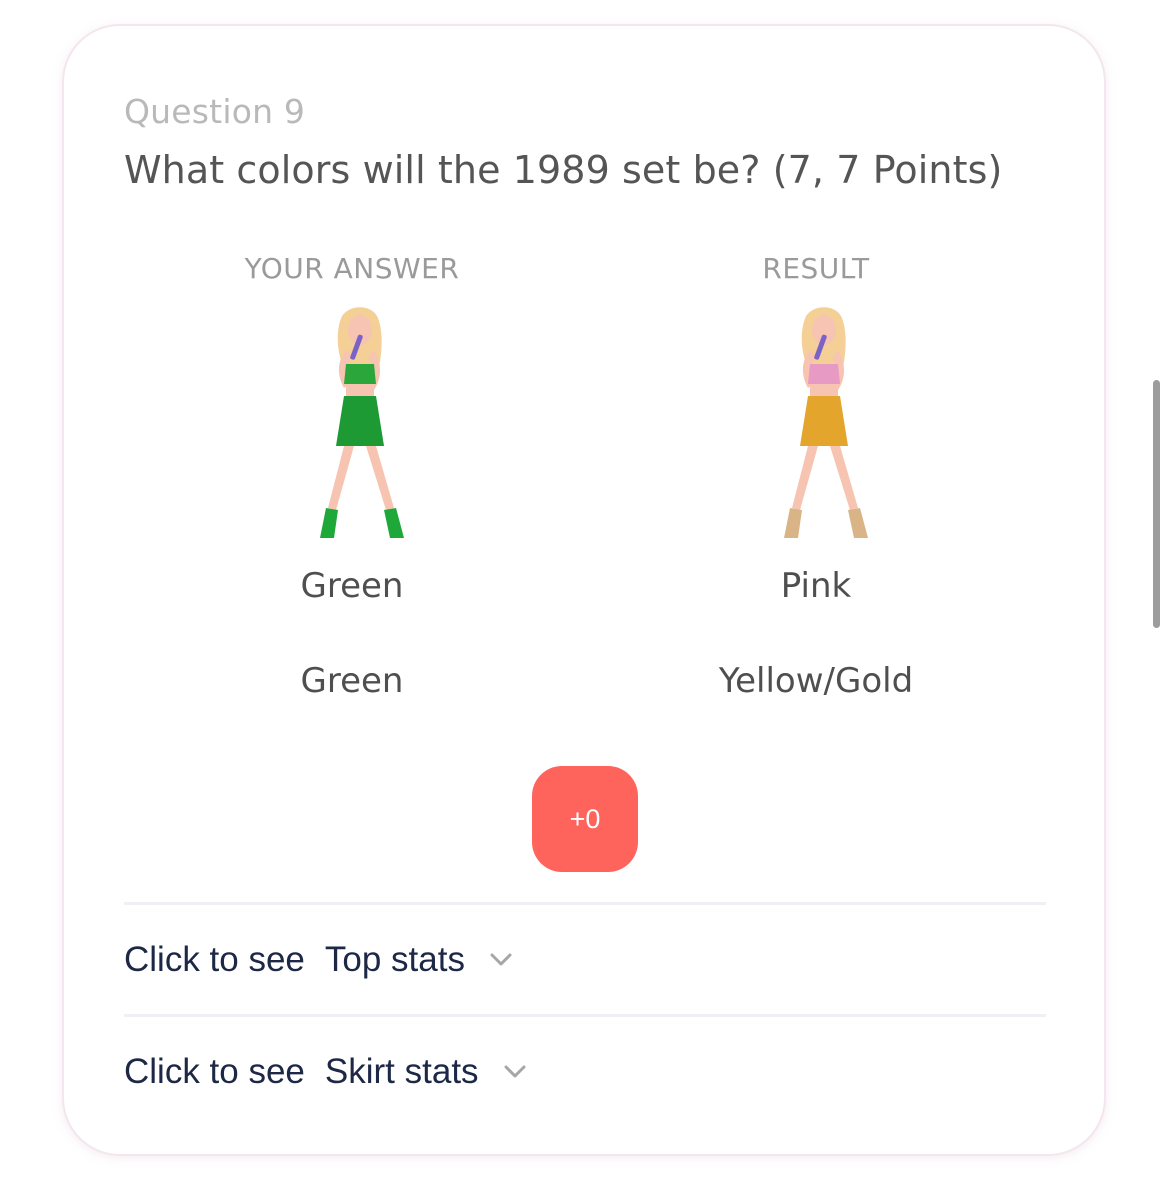 This screenshot has width=1170, height=1200. Describe the element at coordinates (816, 681) in the screenshot. I see `result-skirt: Yellow/Gold` at that location.